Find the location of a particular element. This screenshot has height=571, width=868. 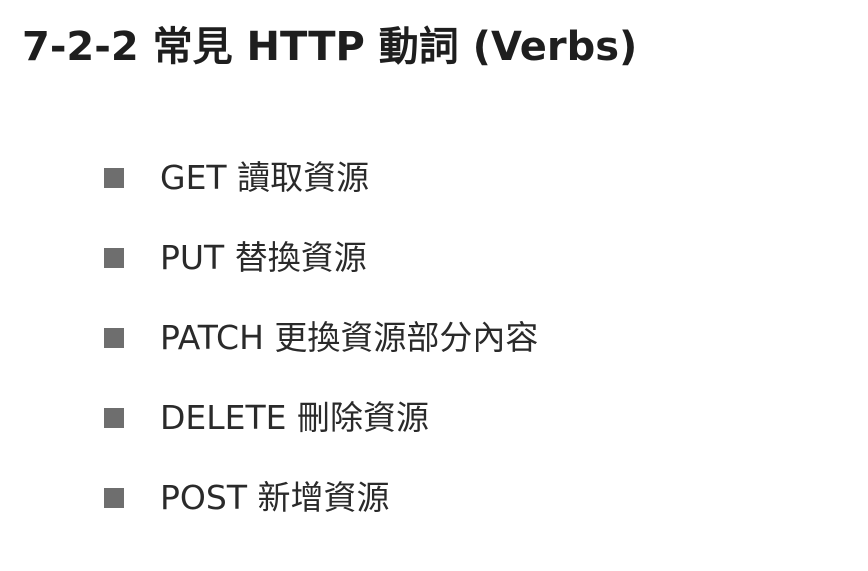

slide-title: 7-2-2 常見 HTTP 動詞 (Verbs) is located at coordinates (330, 47).